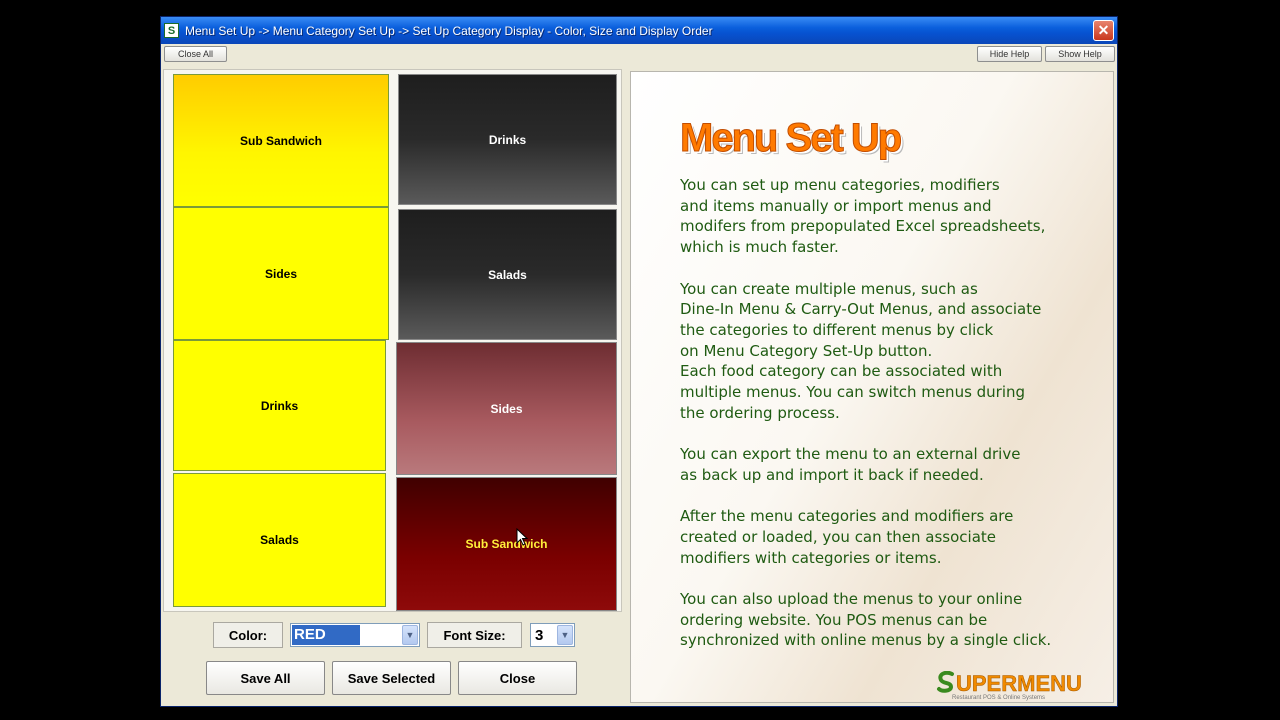 Image resolution: width=1280 pixels, height=720 pixels. Describe the element at coordinates (279, 540) in the screenshot. I see `category-tile-salads: Salads` at that location.